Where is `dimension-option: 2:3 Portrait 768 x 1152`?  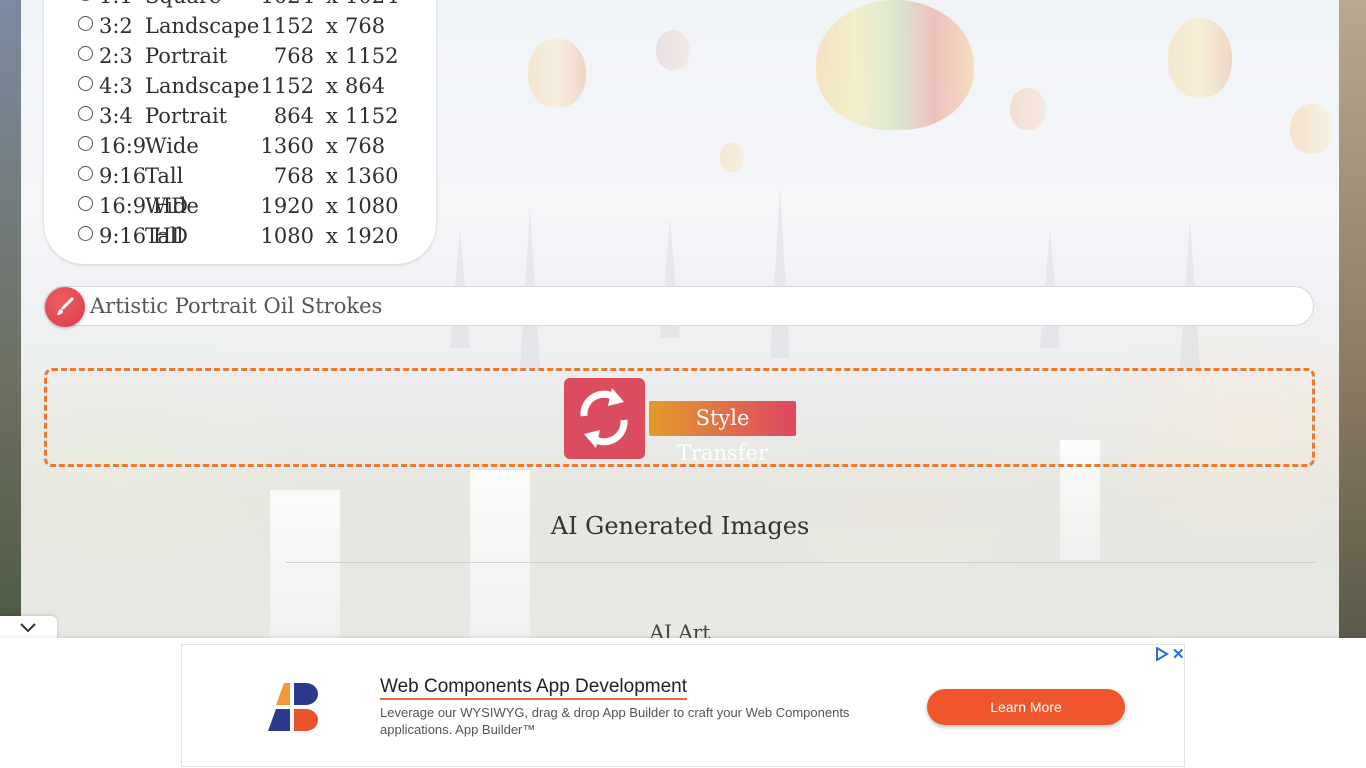
dimension-option: 2:3 Portrait 768 x 1152 is located at coordinates (249, 59).